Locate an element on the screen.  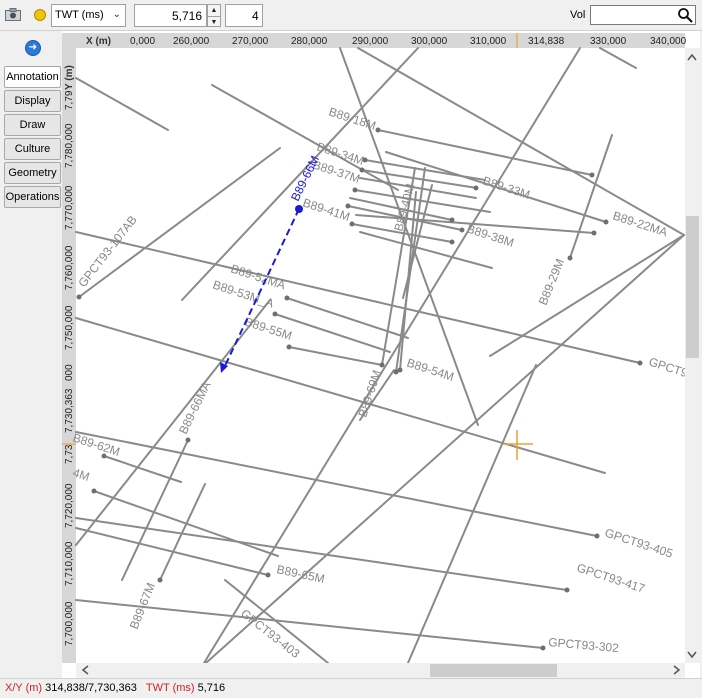
vol-search-input is located at coordinates (643, 15).